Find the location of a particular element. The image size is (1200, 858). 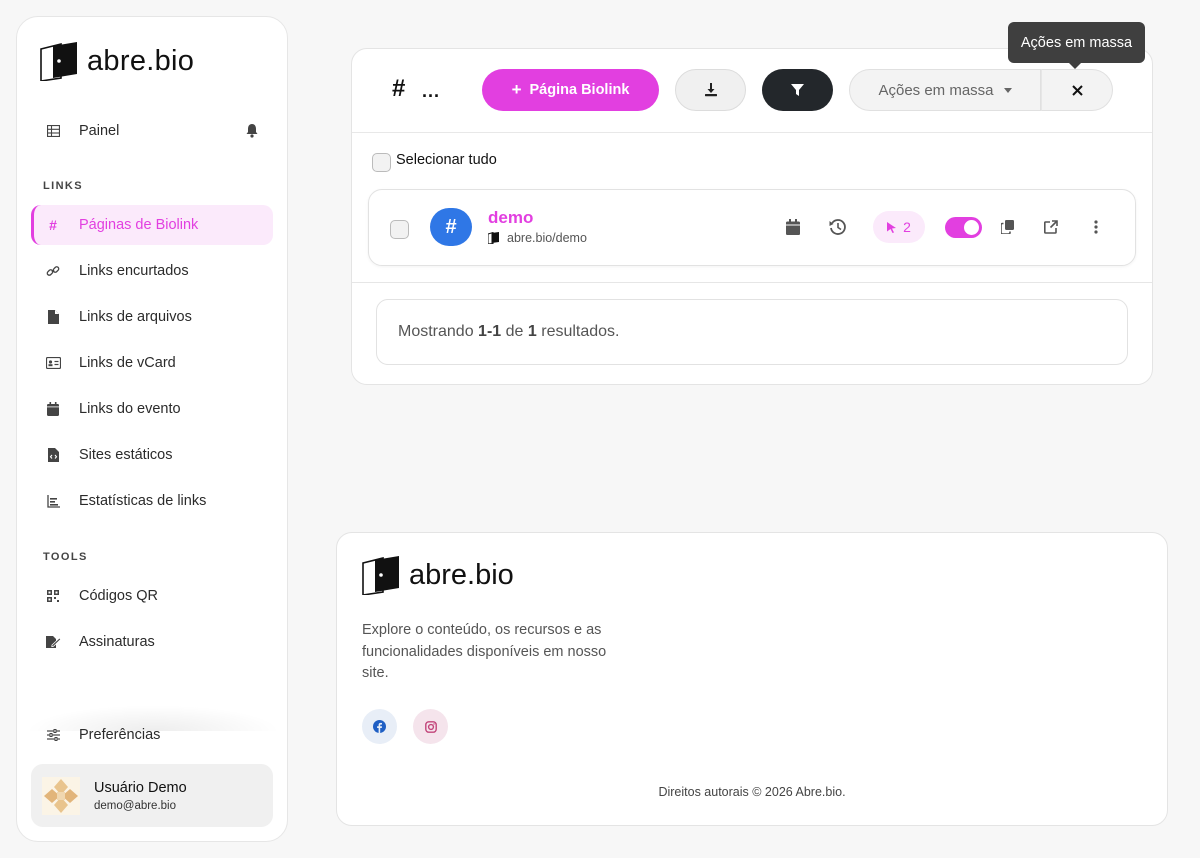

sidebar-item-static-sites: Sites estáticos is located at coordinates (152, 455).